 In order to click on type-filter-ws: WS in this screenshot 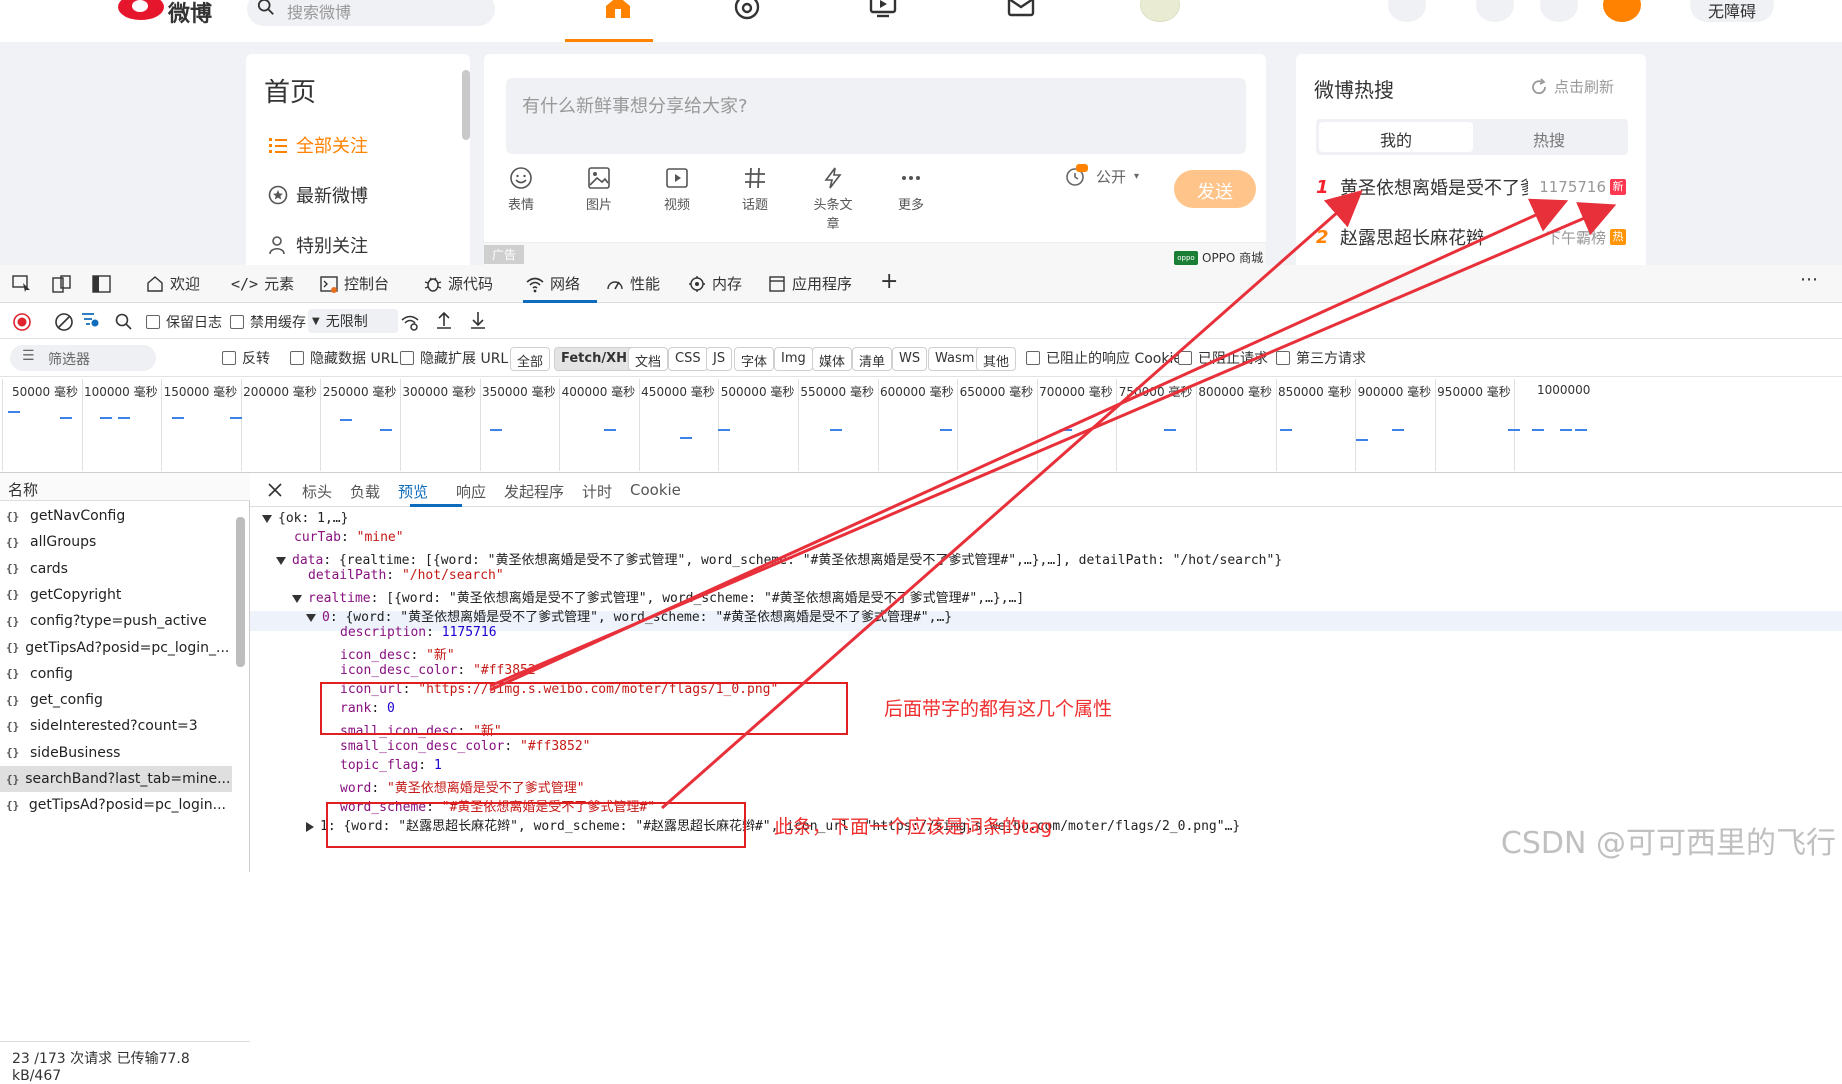, I will do `click(910, 359)`.